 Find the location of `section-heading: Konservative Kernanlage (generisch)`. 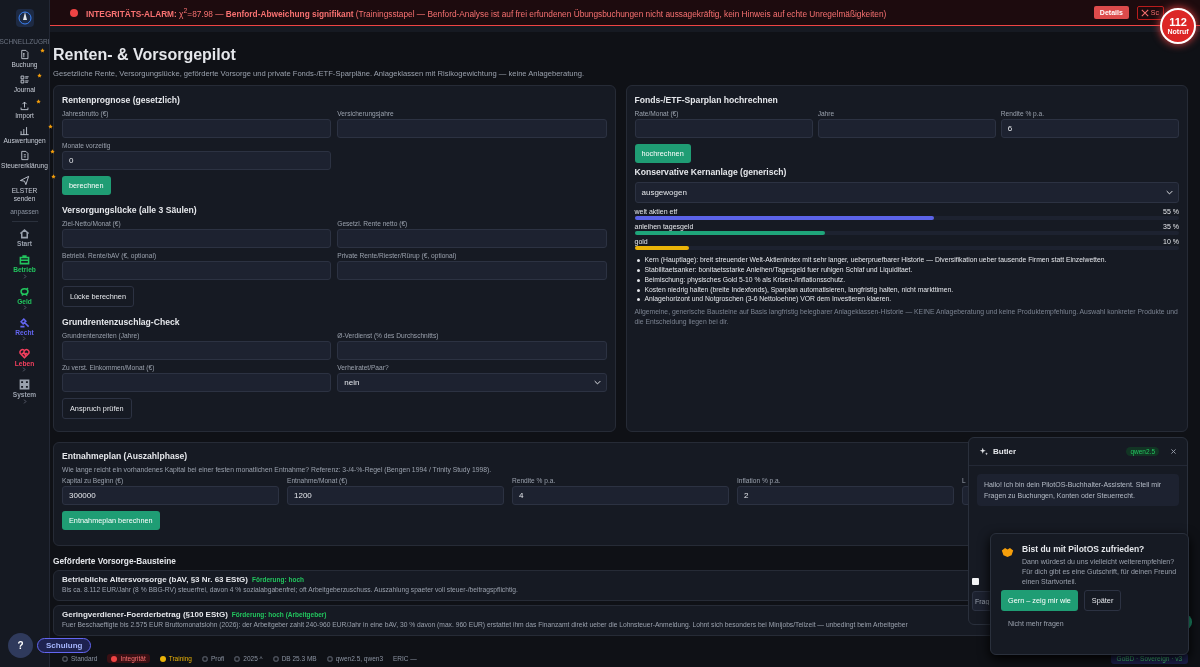

section-heading: Konservative Kernanlage (generisch) is located at coordinates (710, 172).